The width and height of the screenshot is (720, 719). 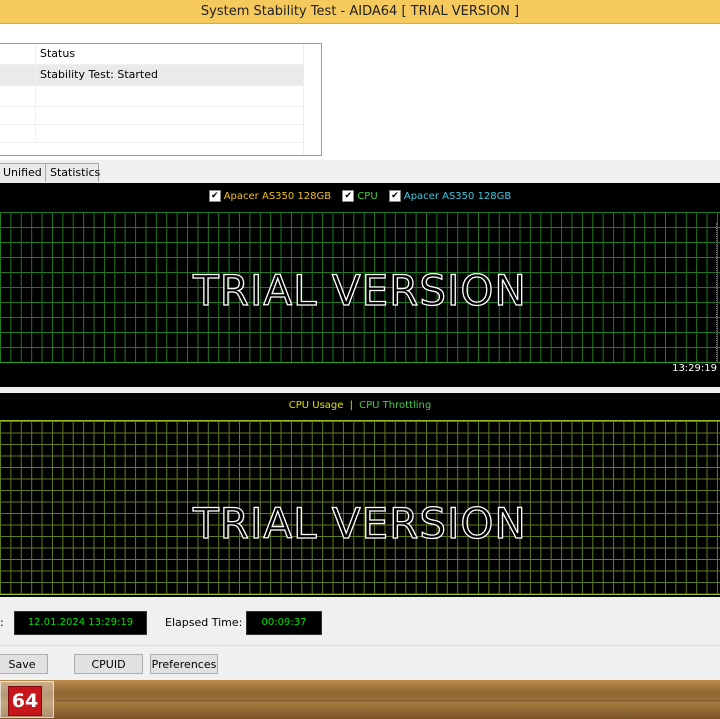 What do you see at coordinates (151, 132) in the screenshot?
I see `table-row` at bounding box center [151, 132].